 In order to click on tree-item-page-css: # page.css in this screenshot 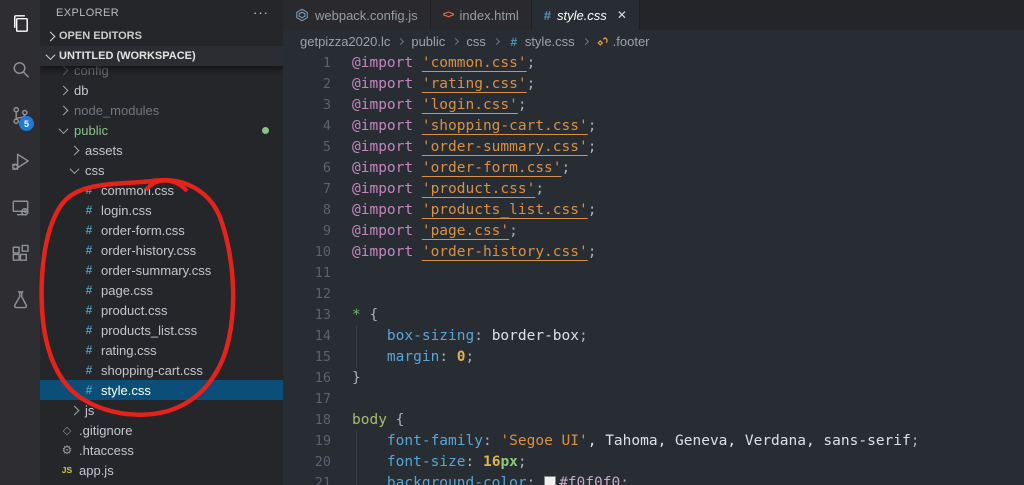, I will do `click(161, 290)`.